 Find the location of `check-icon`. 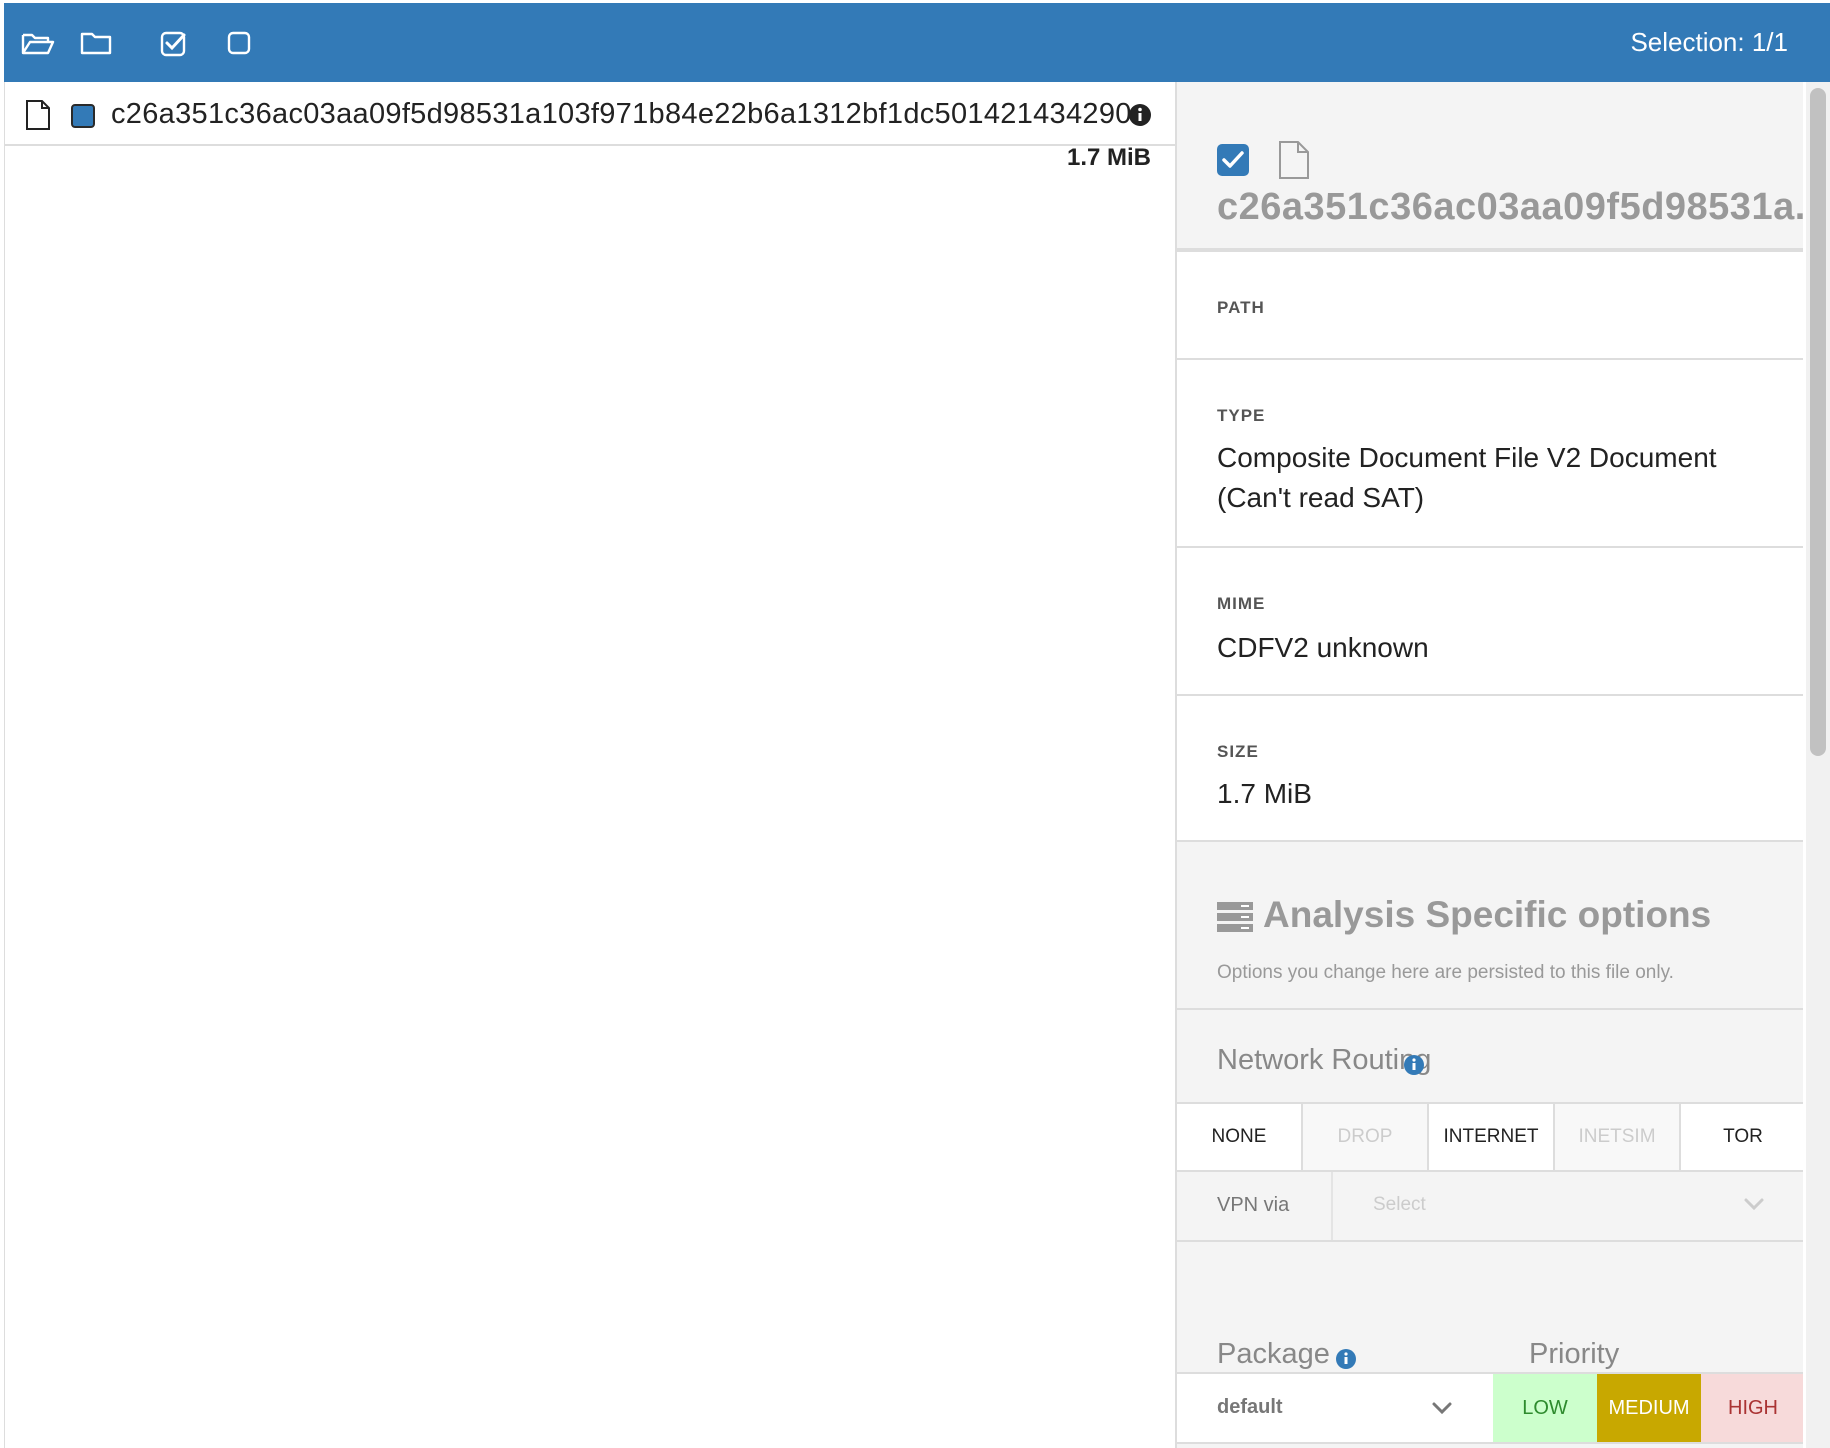

check-icon is located at coordinates (1233, 159).